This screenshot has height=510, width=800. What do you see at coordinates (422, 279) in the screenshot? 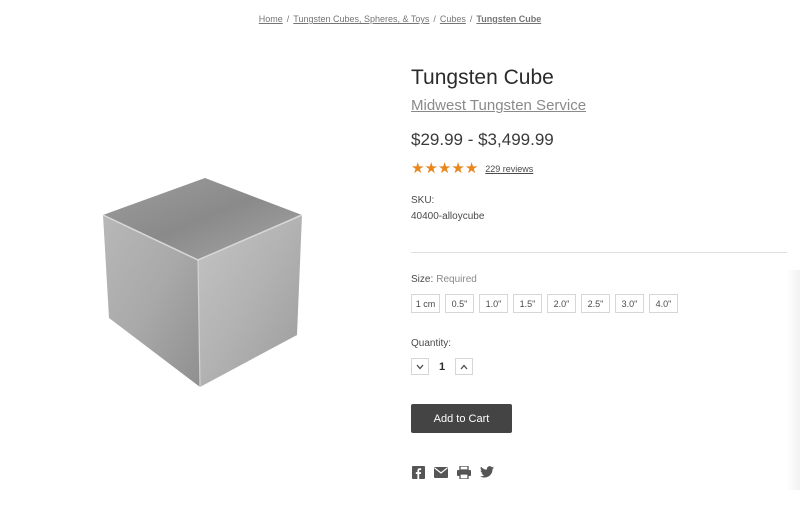
I see `size-label-text: Size:` at bounding box center [422, 279].